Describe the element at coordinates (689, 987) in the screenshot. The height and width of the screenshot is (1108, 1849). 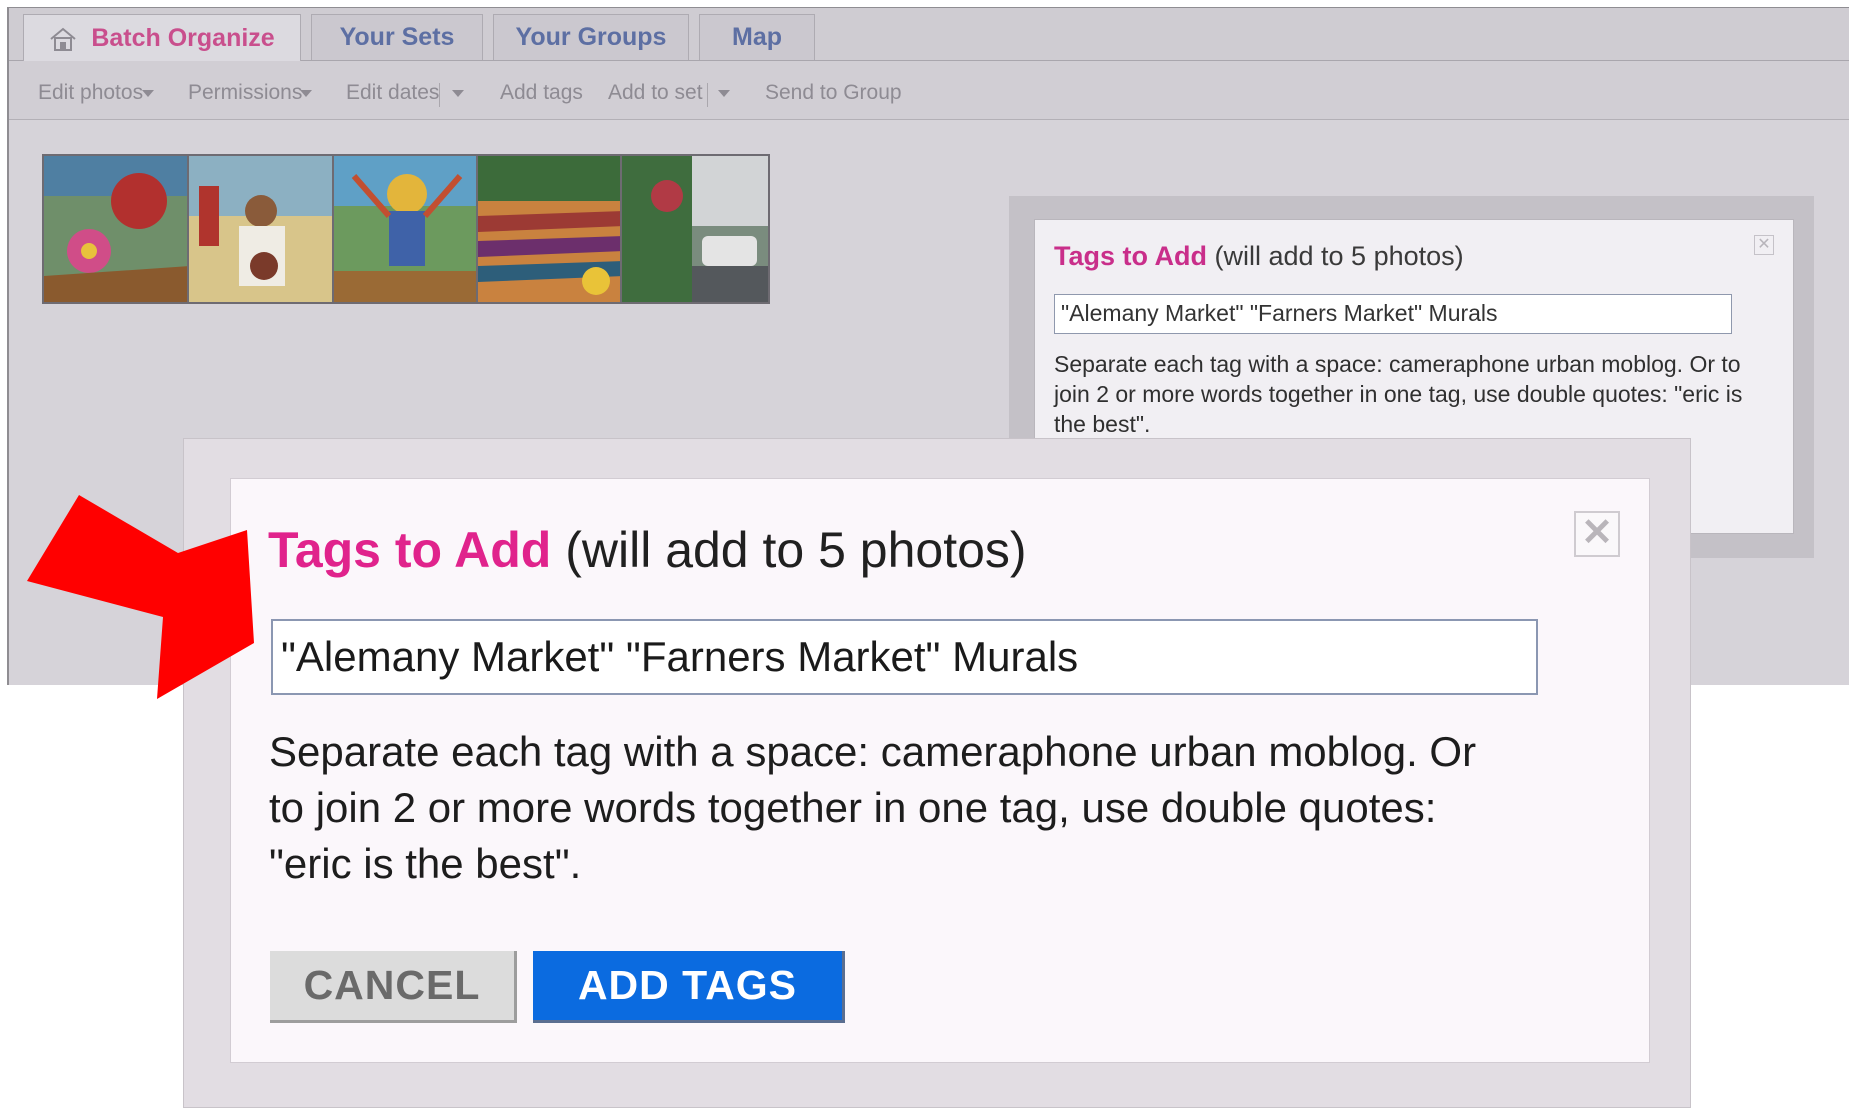
I see `add-tags-button: ADD TAGS` at that location.